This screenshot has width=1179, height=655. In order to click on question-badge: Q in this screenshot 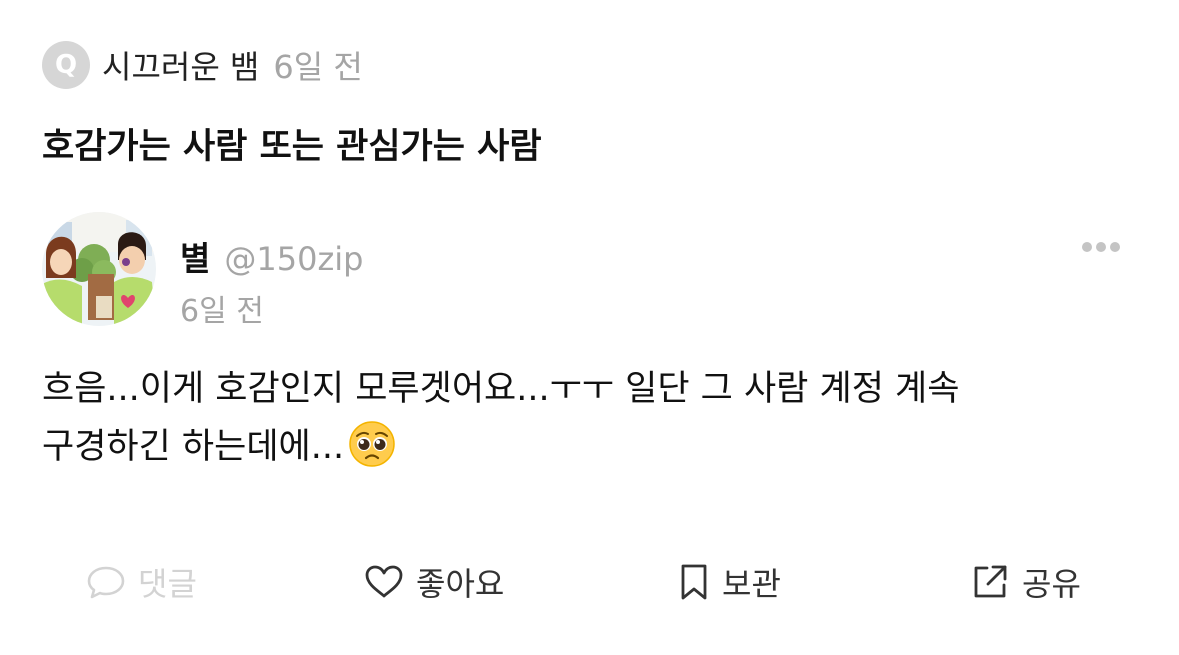, I will do `click(66, 65)`.